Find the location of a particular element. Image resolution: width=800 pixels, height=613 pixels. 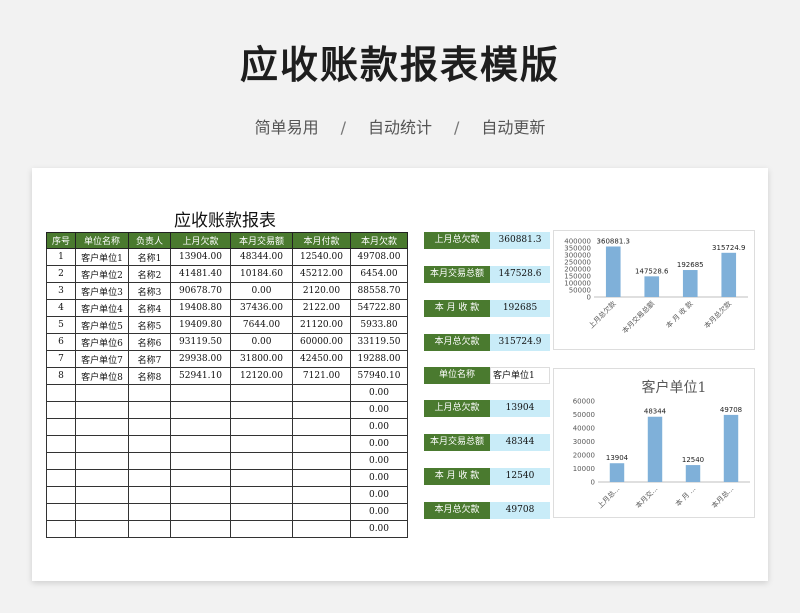

table-cell: 名称7 is located at coordinates (149, 359).